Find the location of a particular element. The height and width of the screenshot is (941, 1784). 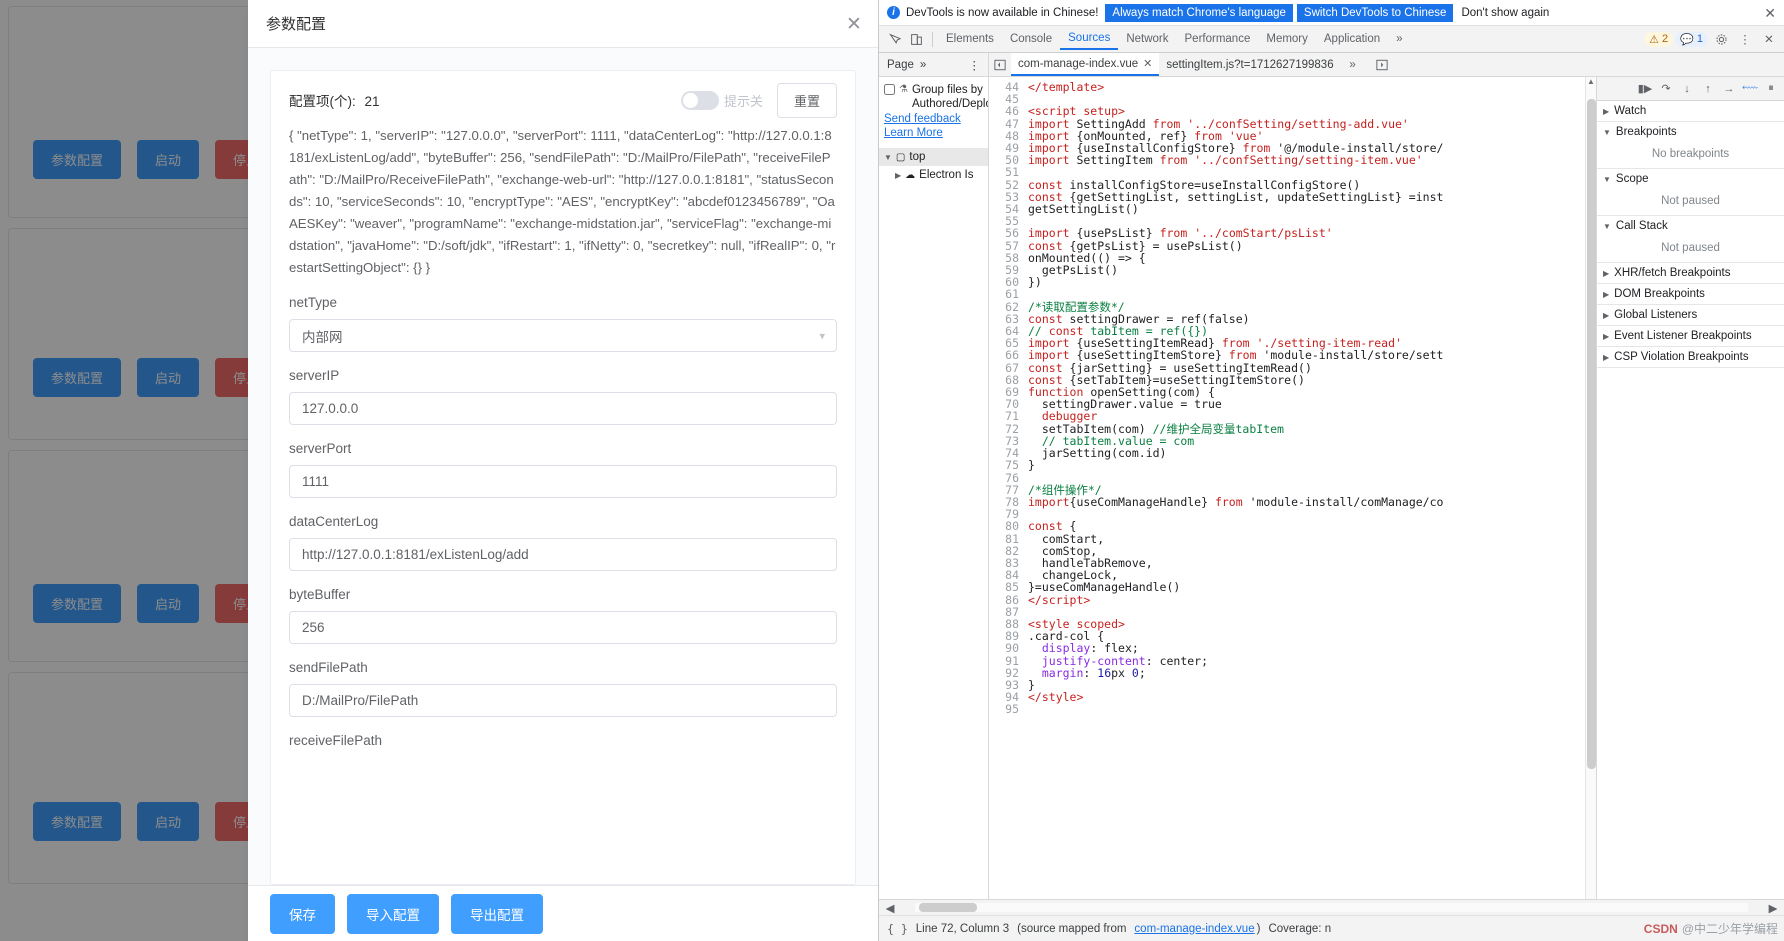

tab-performance: Performance is located at coordinates (1218, 39).